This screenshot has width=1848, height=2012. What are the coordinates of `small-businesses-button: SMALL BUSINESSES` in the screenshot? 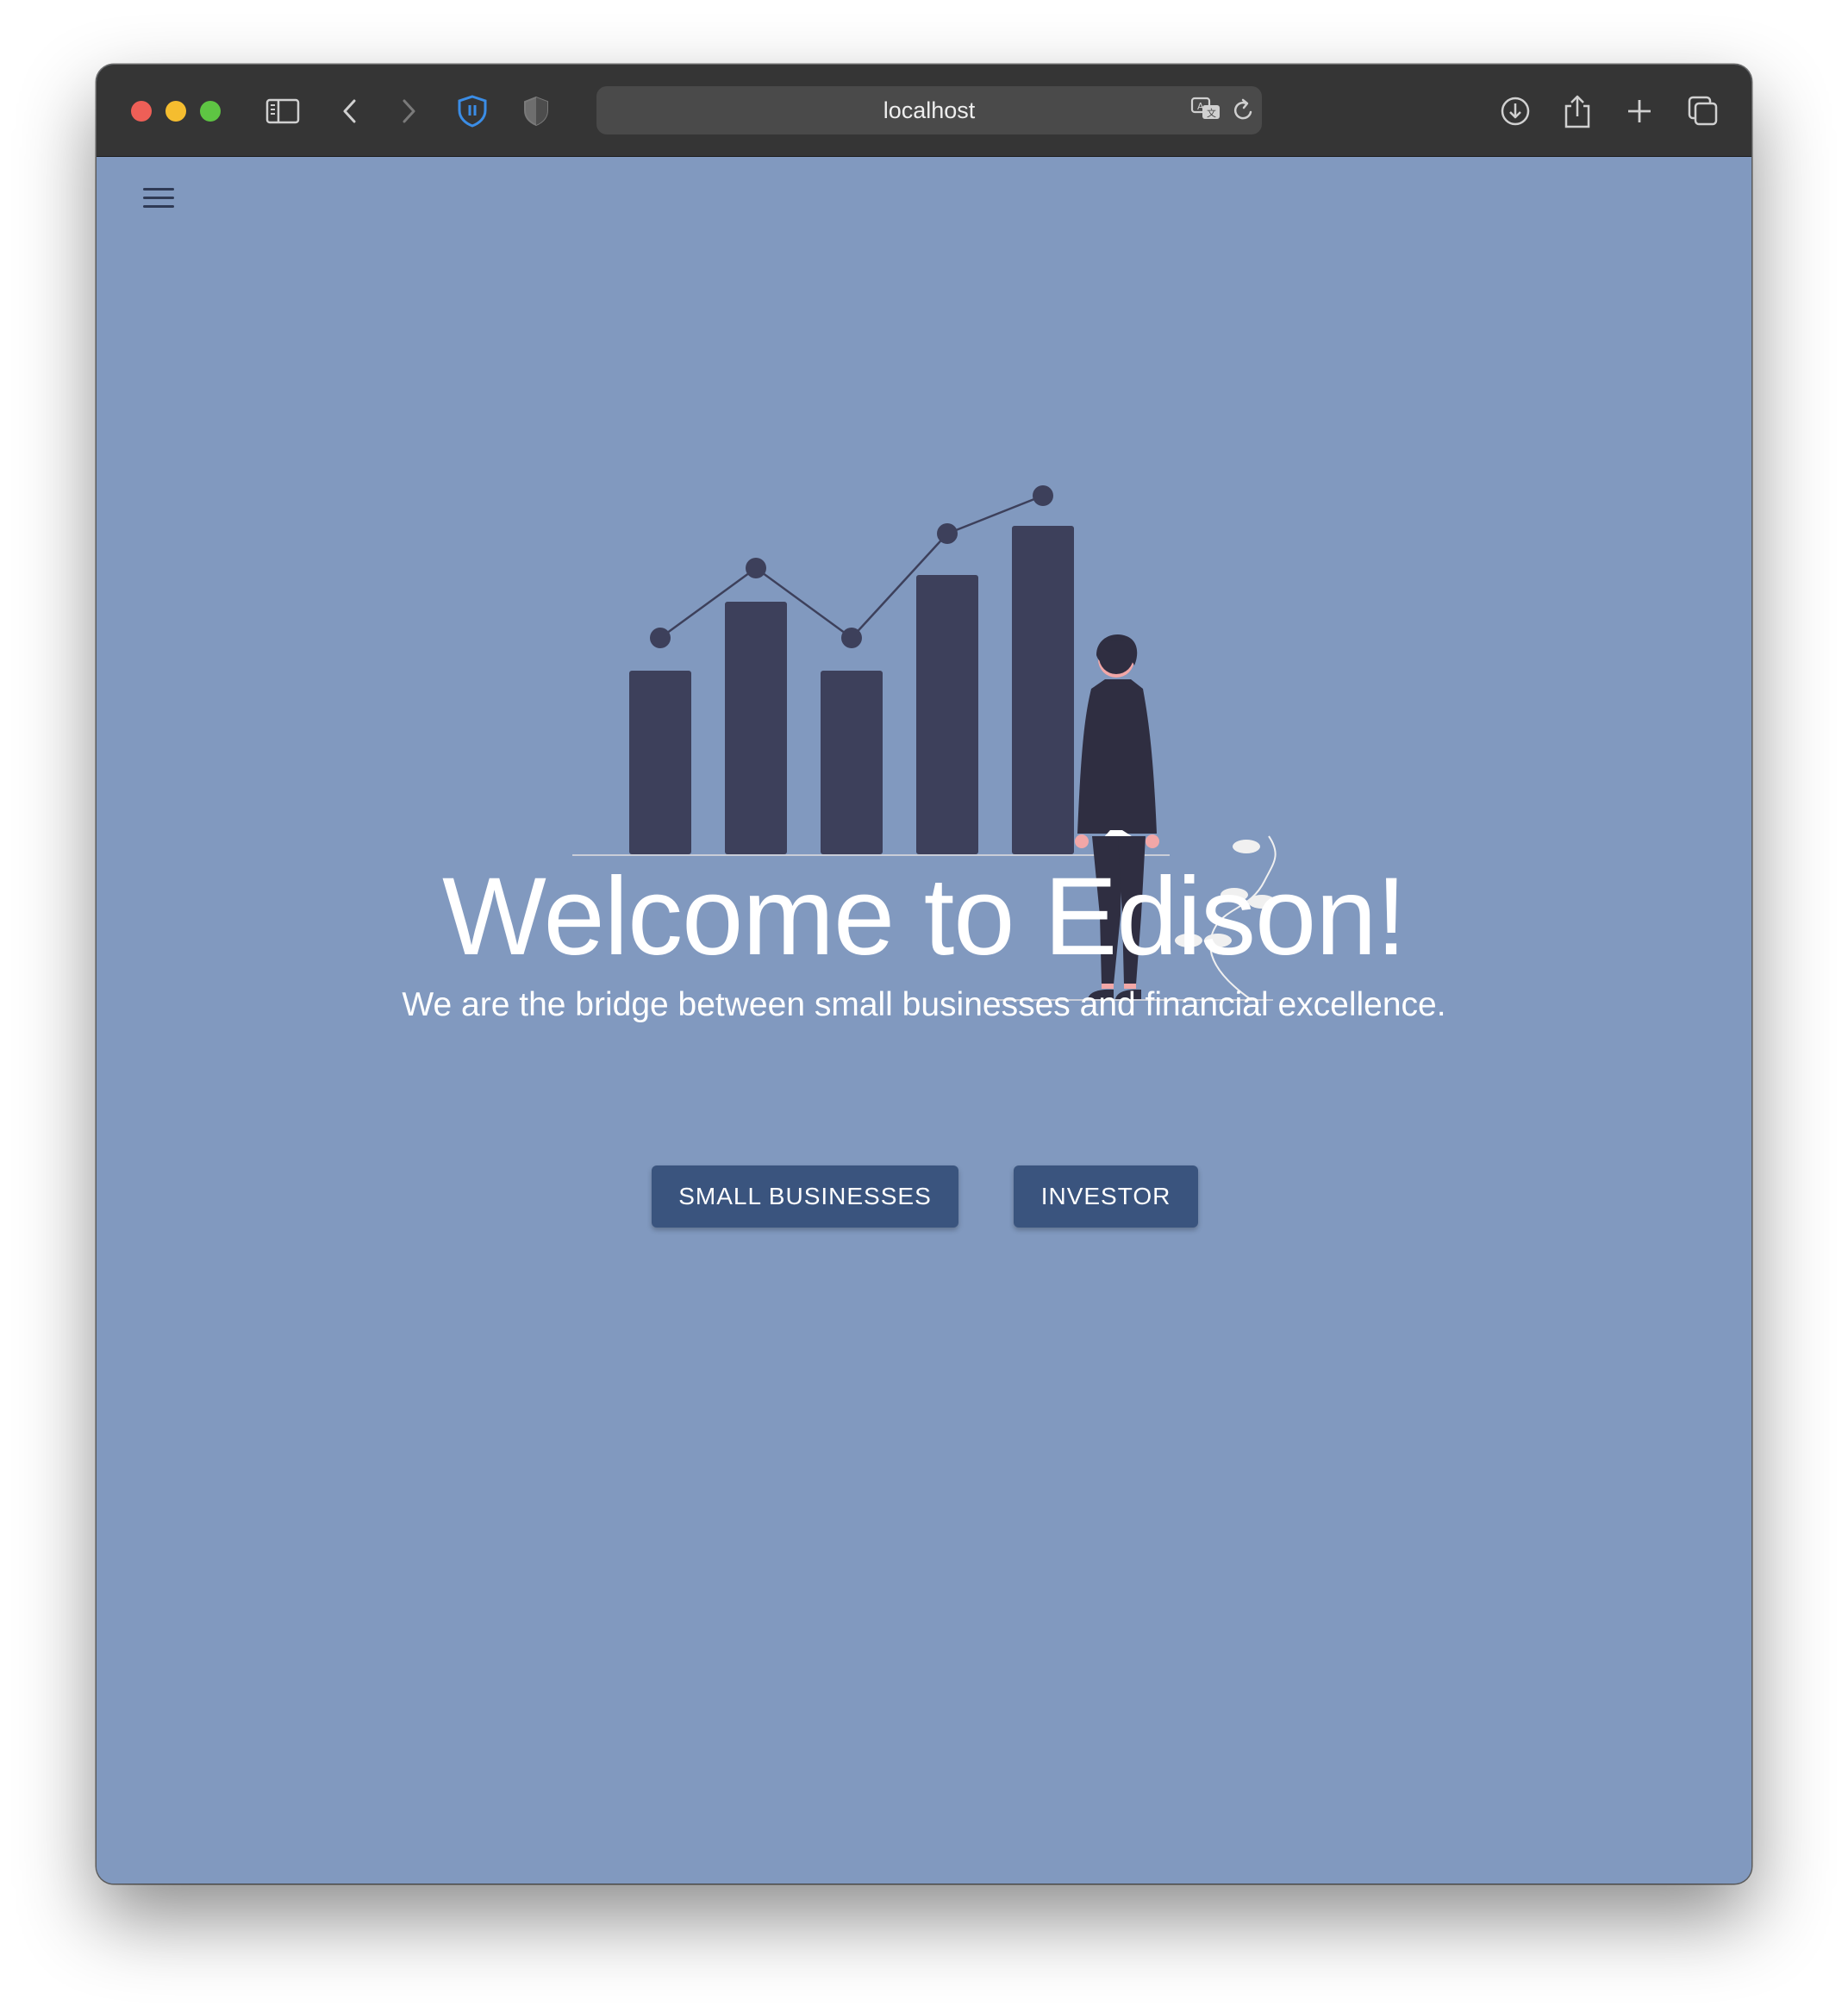 It's located at (805, 1196).